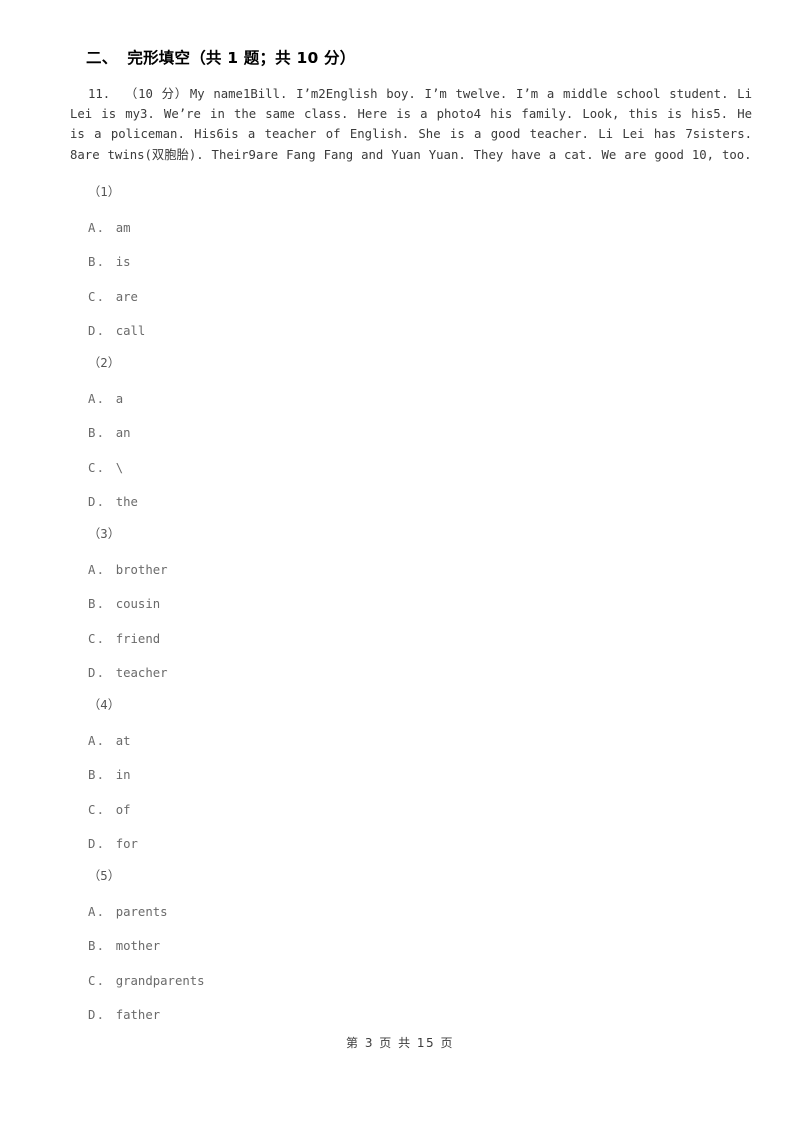  I want to click on option-a: A ． brother, so click(128, 569).